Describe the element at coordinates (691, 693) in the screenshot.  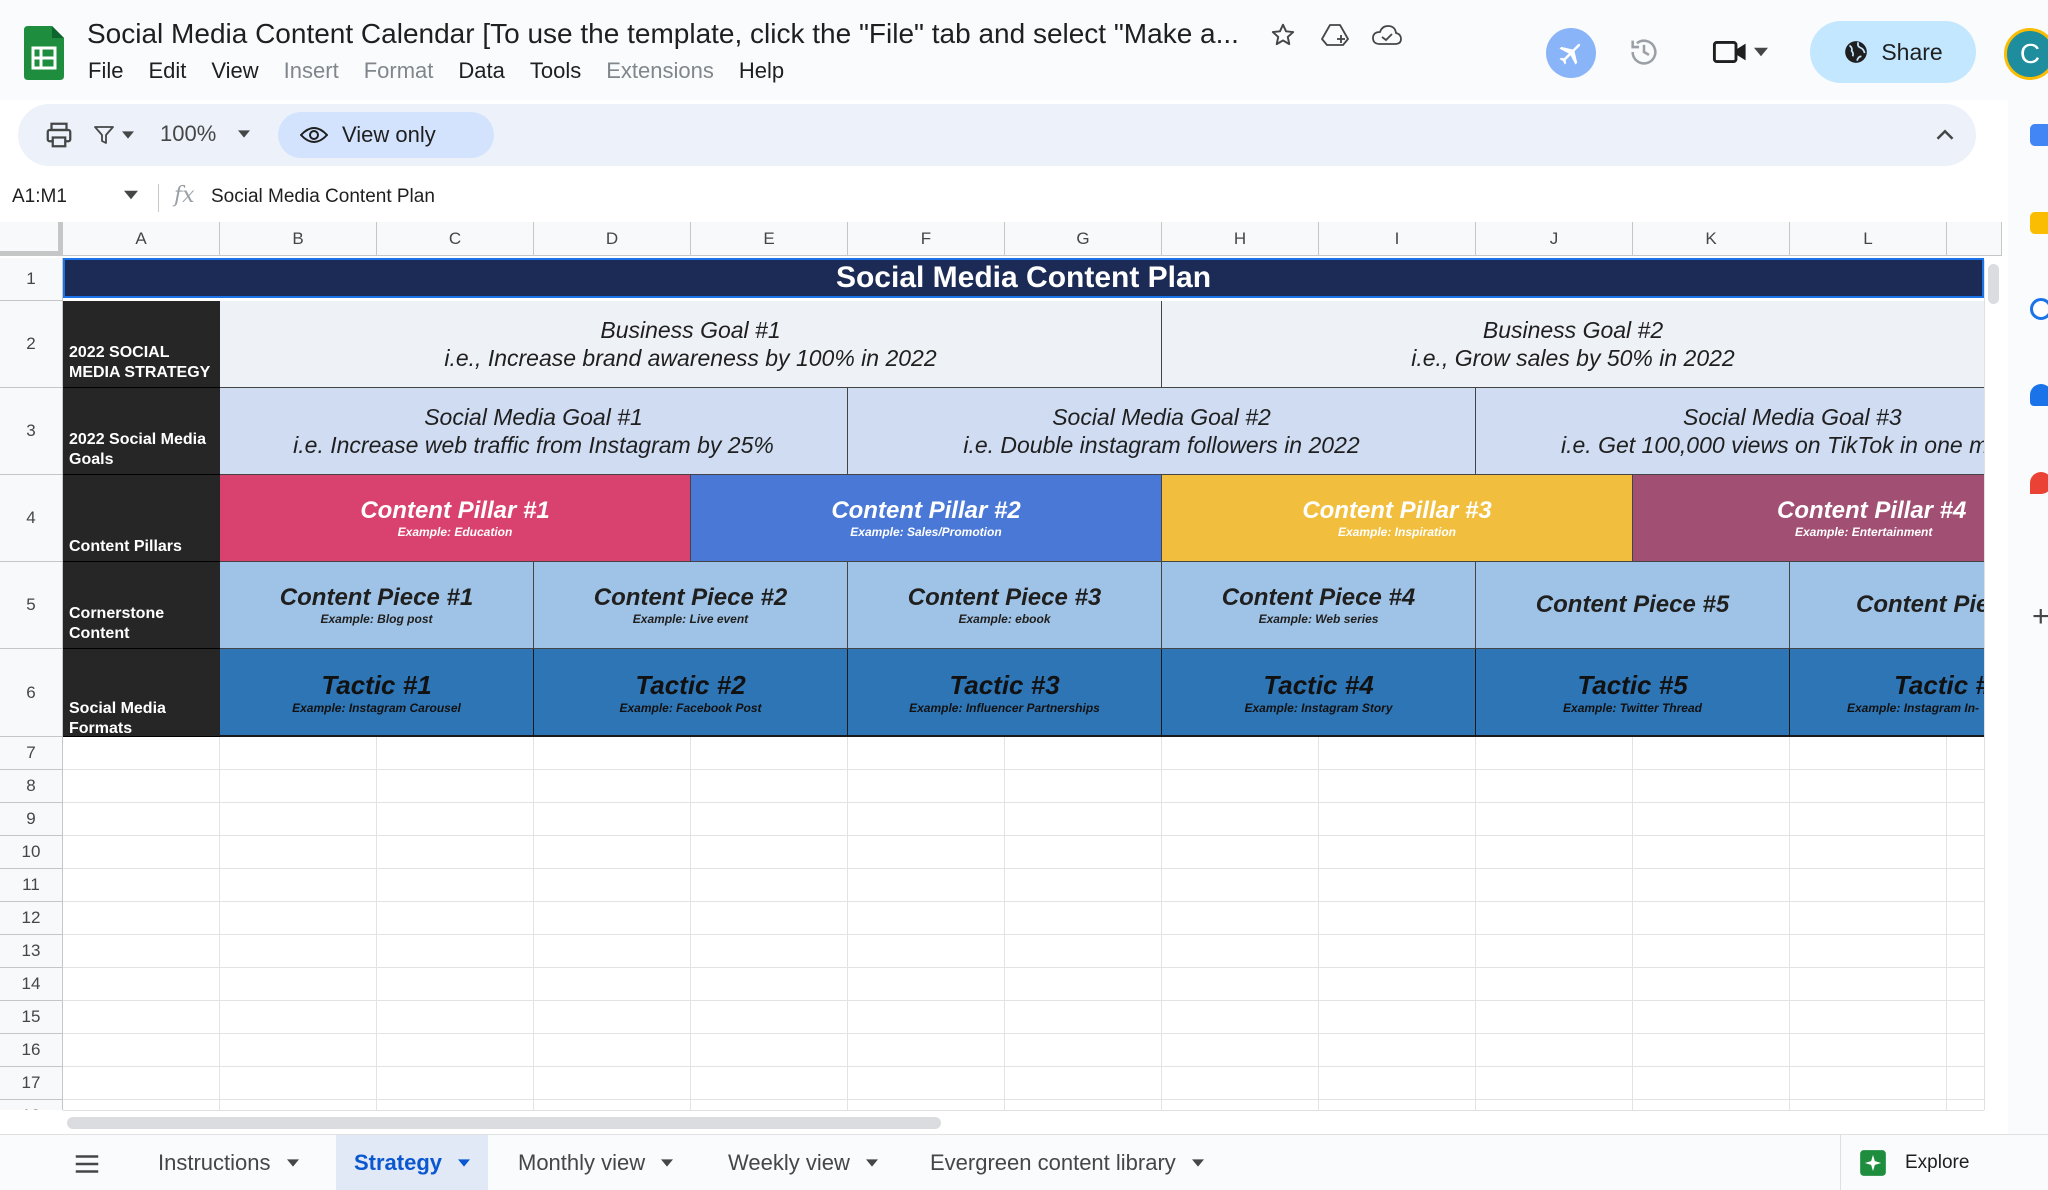
I see `tactic-cell: Tactic #2 Example: Facebook Post` at that location.